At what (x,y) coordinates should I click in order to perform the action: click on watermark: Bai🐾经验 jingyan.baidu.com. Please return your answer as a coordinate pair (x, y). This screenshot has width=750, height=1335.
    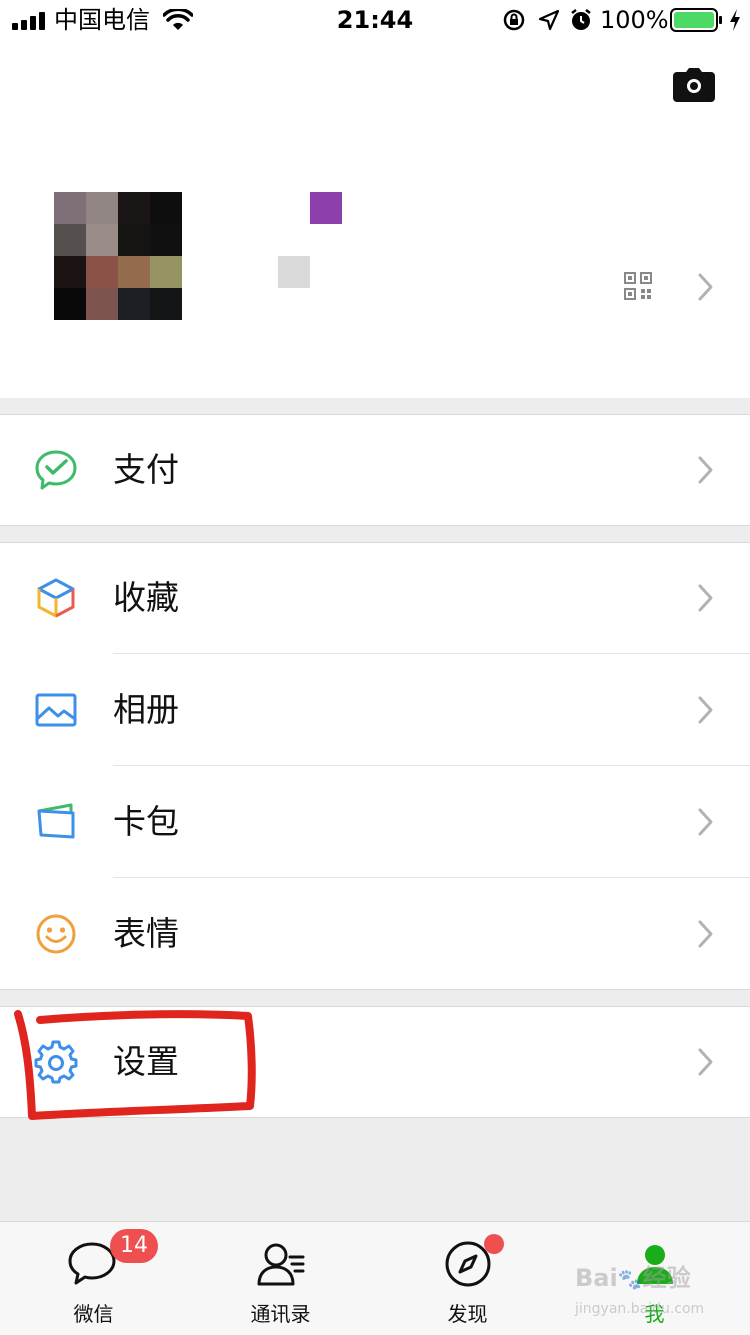
    Looking at the image, I should click on (640, 1290).